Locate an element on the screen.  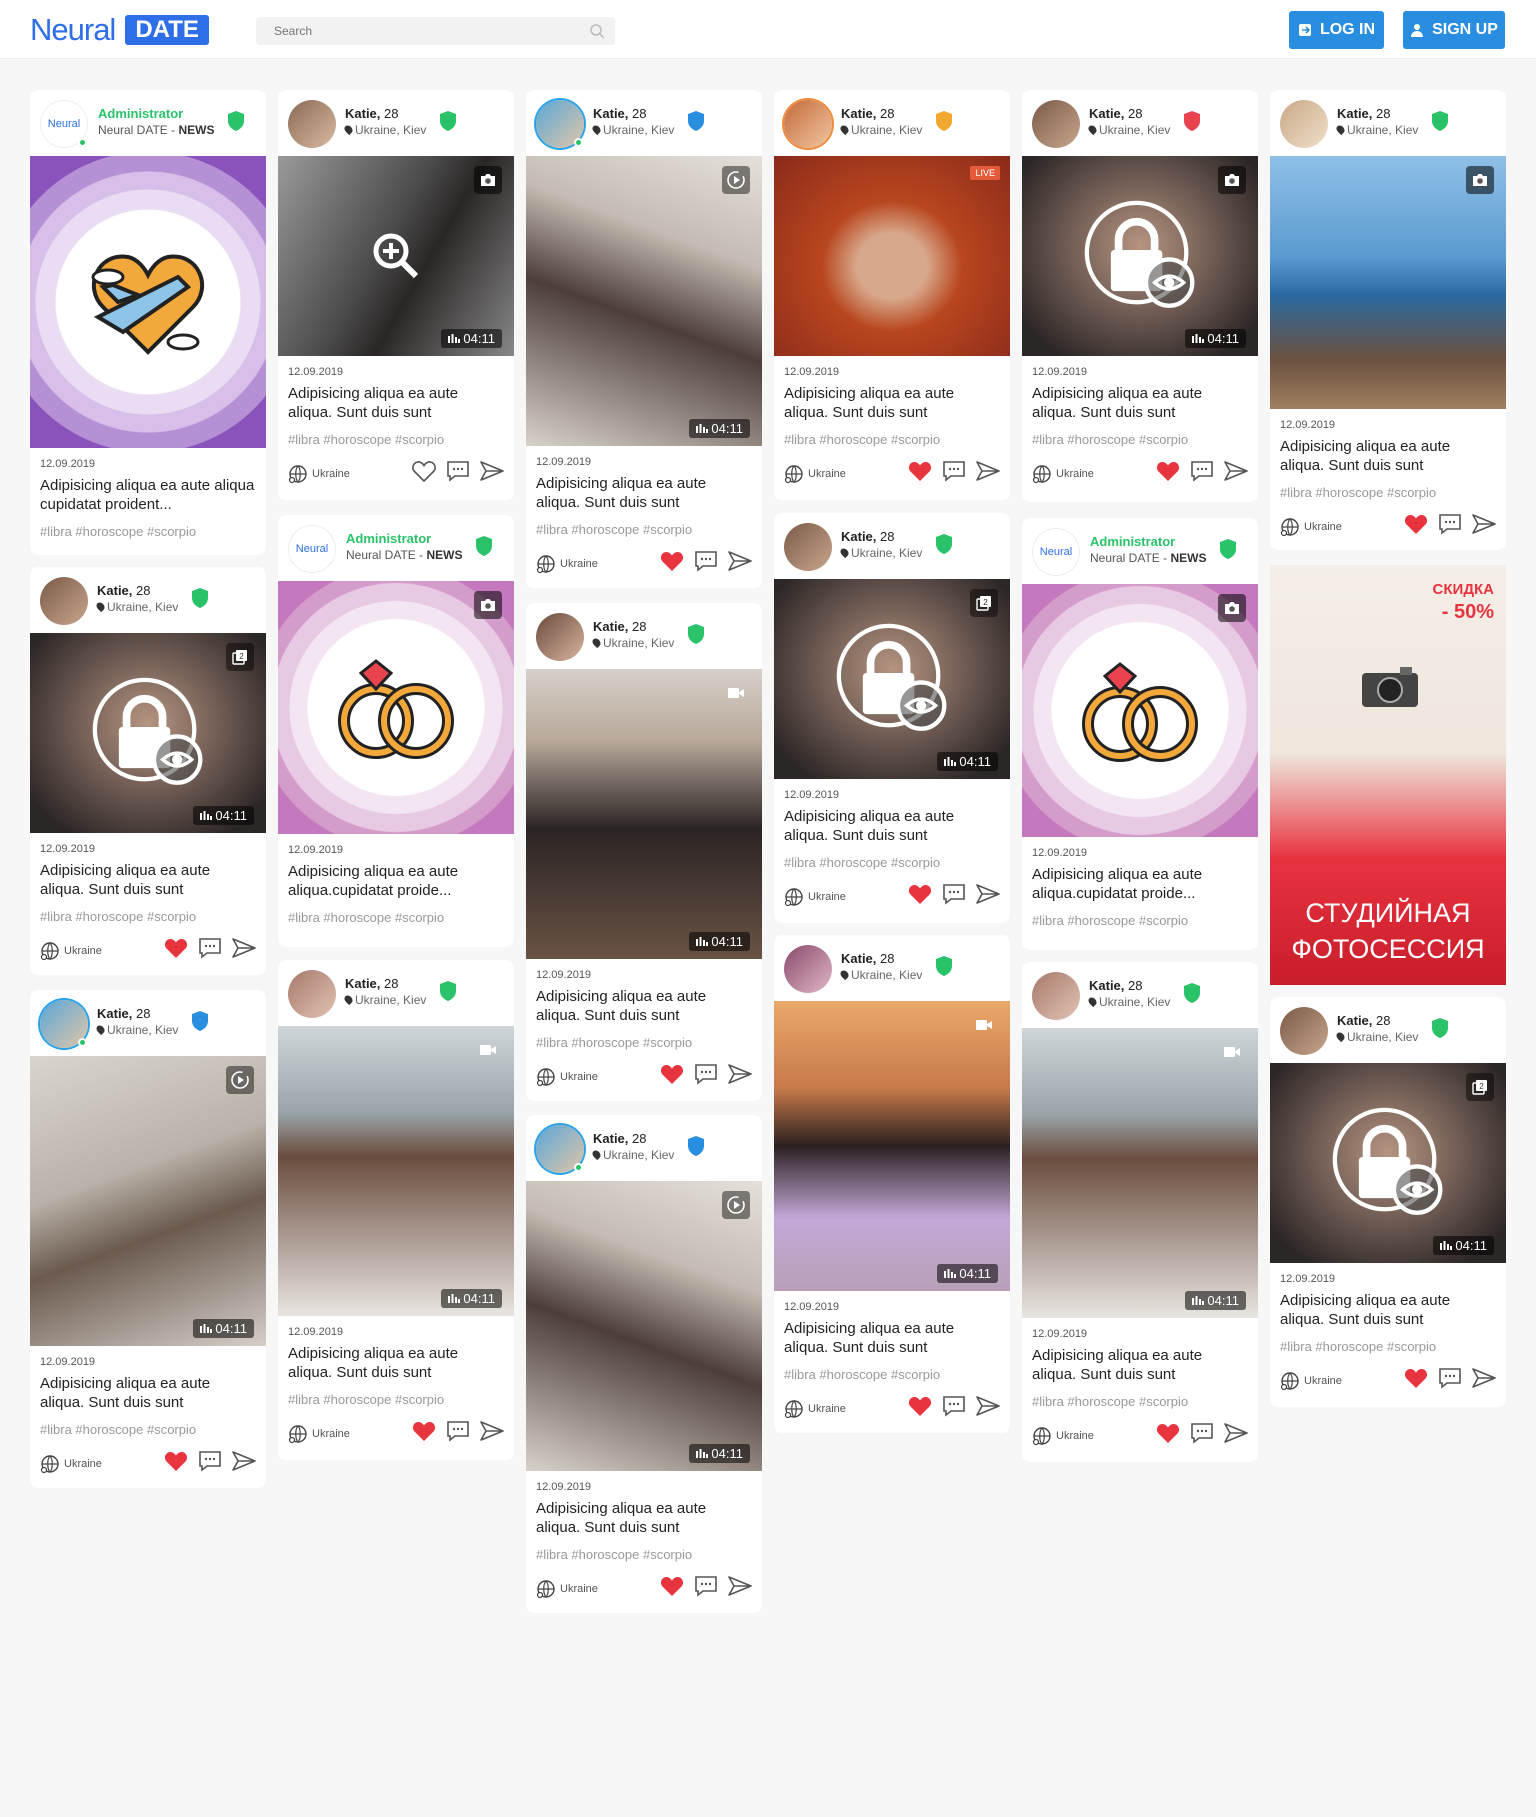
admin-avatar: Neural is located at coordinates (312, 549).